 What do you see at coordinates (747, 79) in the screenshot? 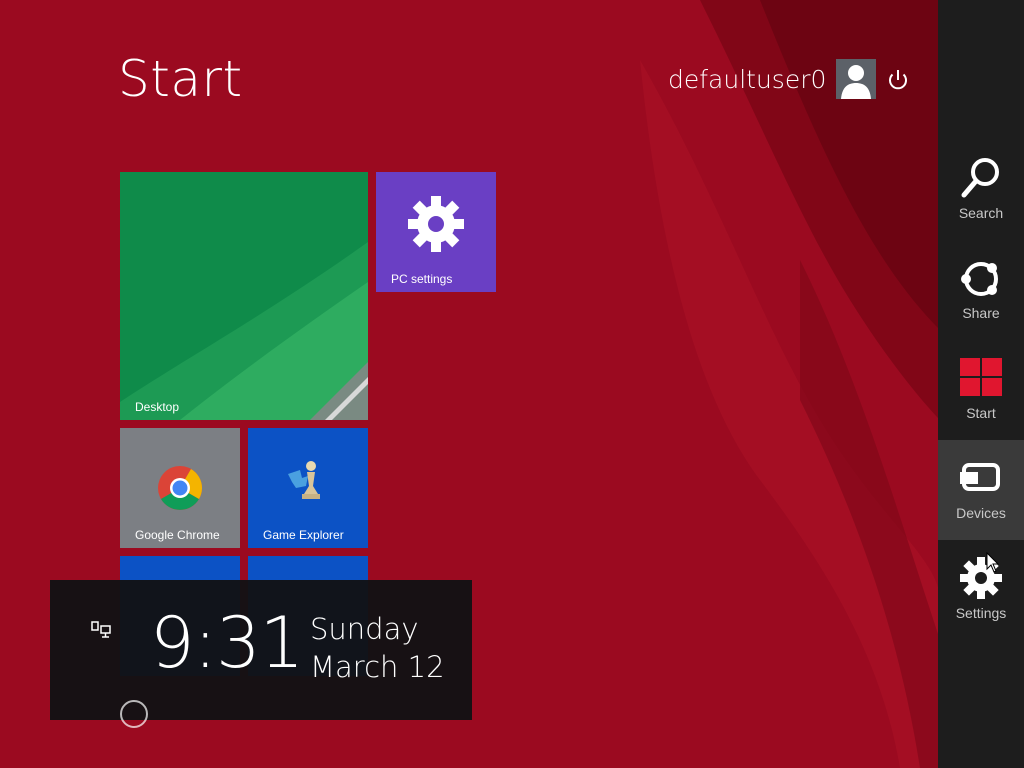
I see `user-name: defaultuser0` at bounding box center [747, 79].